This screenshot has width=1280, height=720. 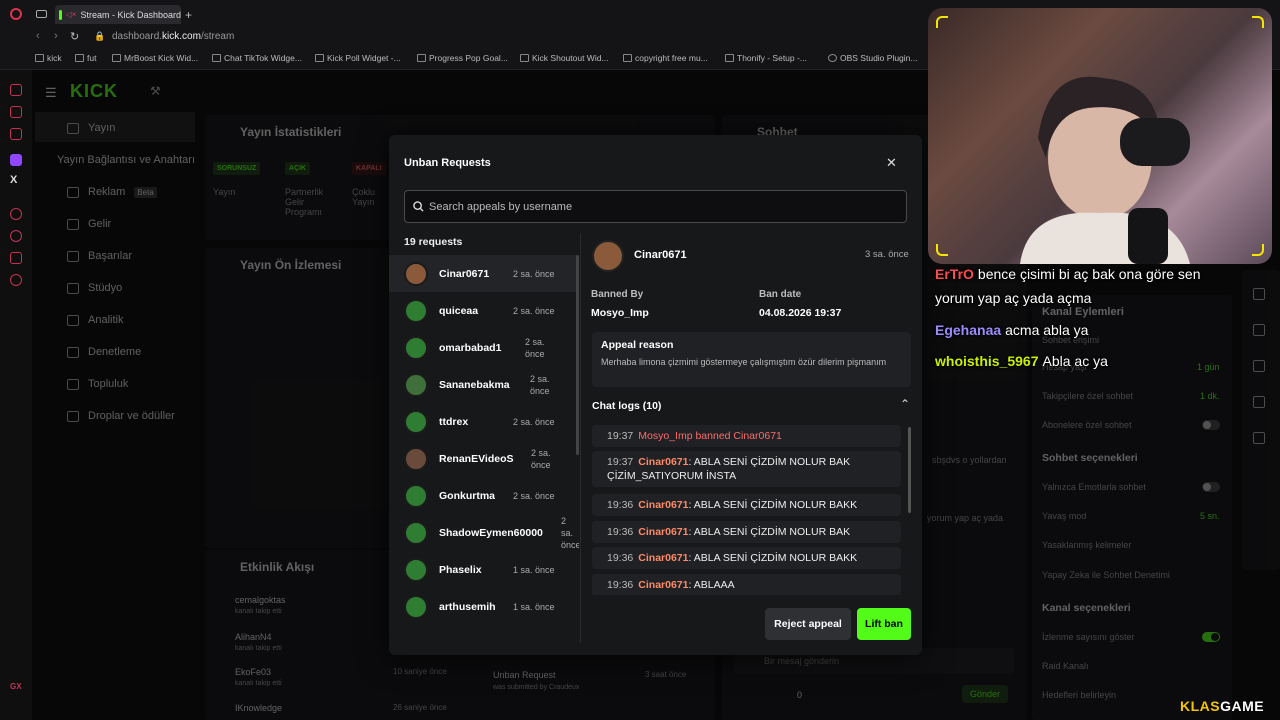 I want to click on sidebar-item-topluluk: Topluluk, so click(x=97, y=384).